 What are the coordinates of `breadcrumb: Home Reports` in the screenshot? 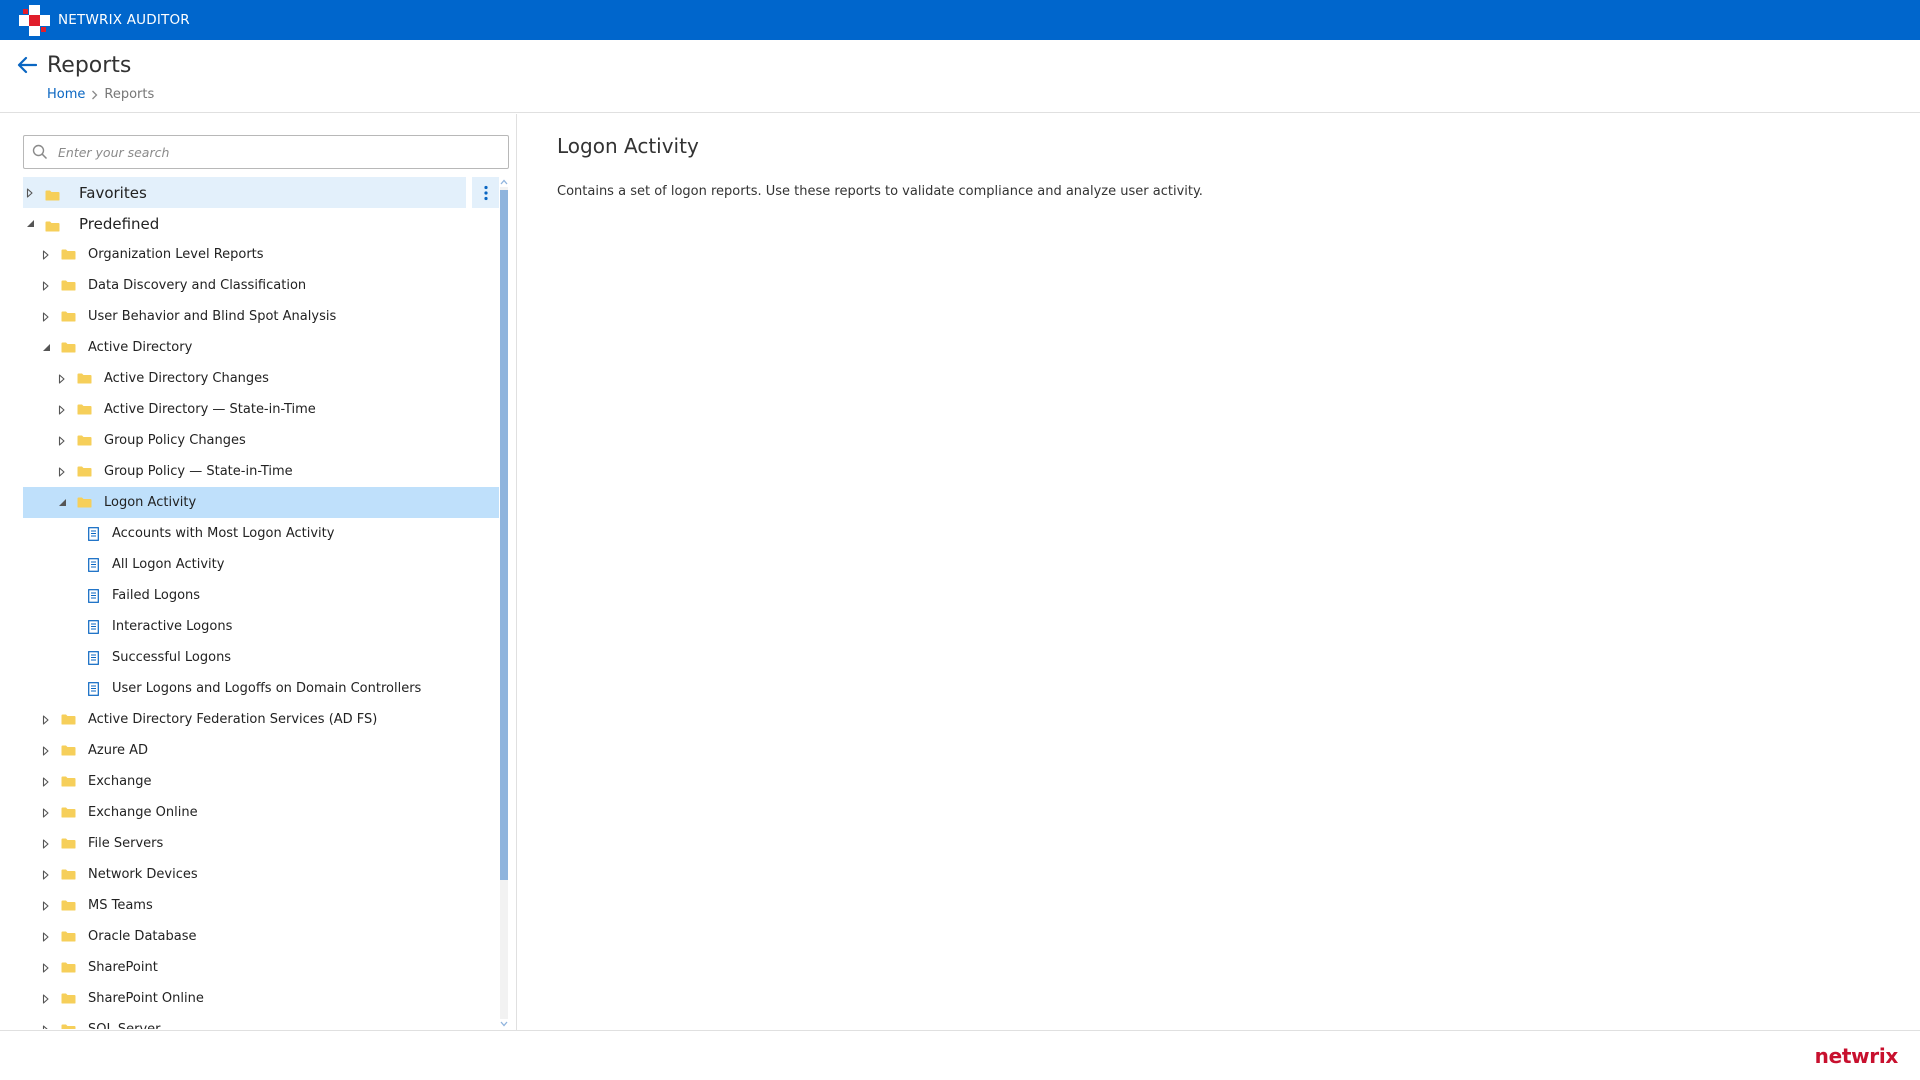 It's located at (100, 94).